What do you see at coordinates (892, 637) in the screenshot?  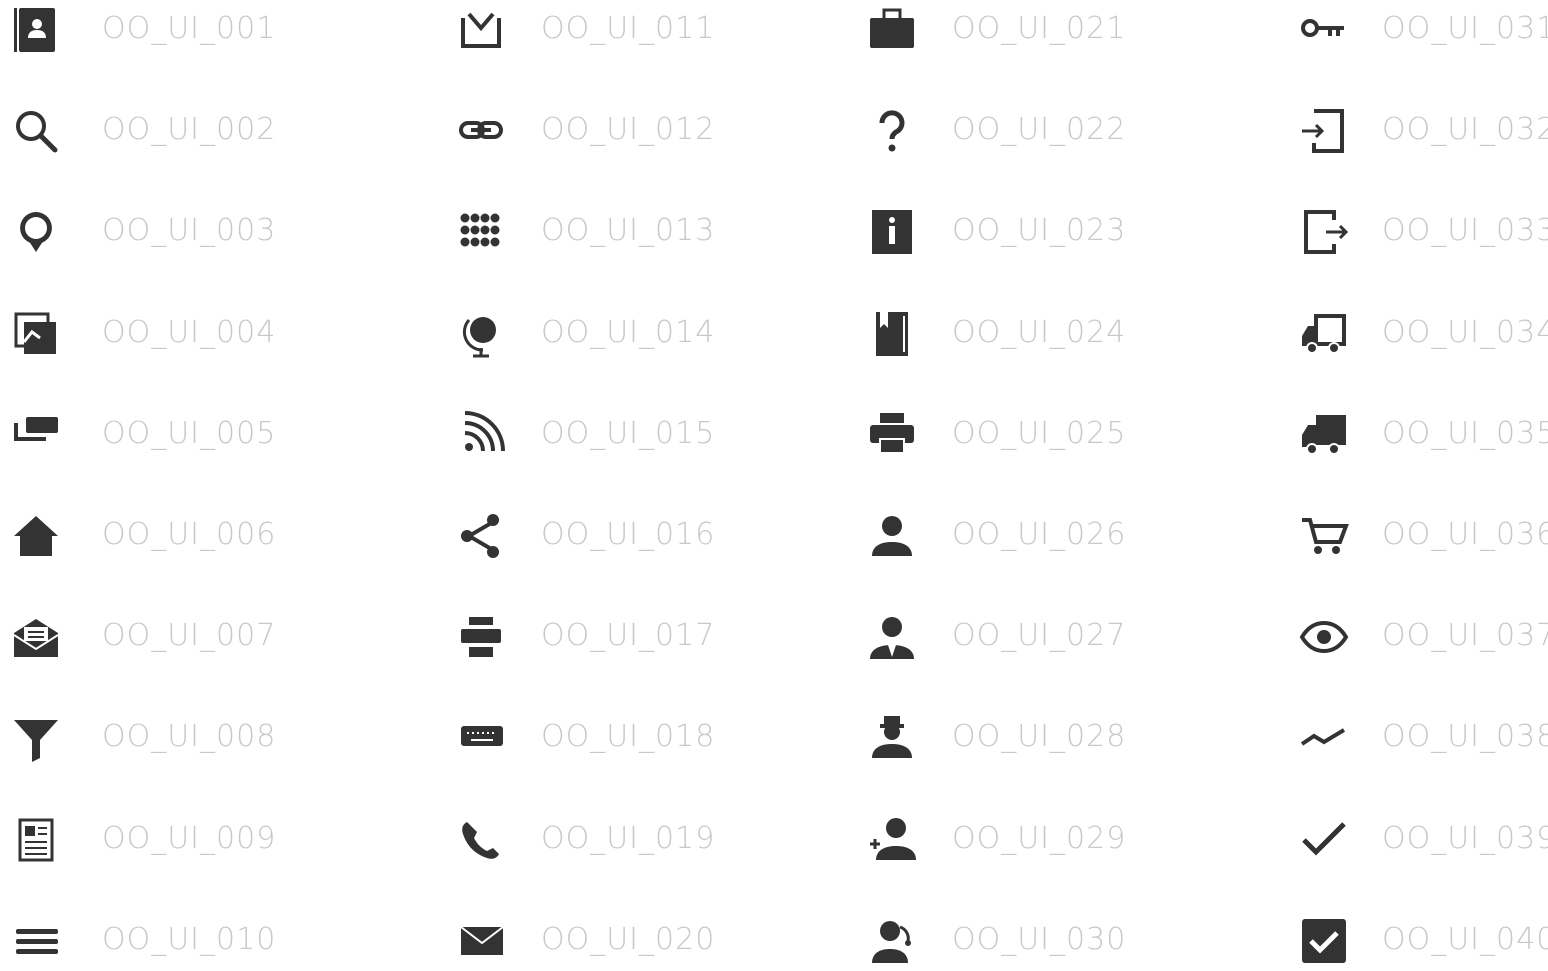 I see `user-business-icon` at bounding box center [892, 637].